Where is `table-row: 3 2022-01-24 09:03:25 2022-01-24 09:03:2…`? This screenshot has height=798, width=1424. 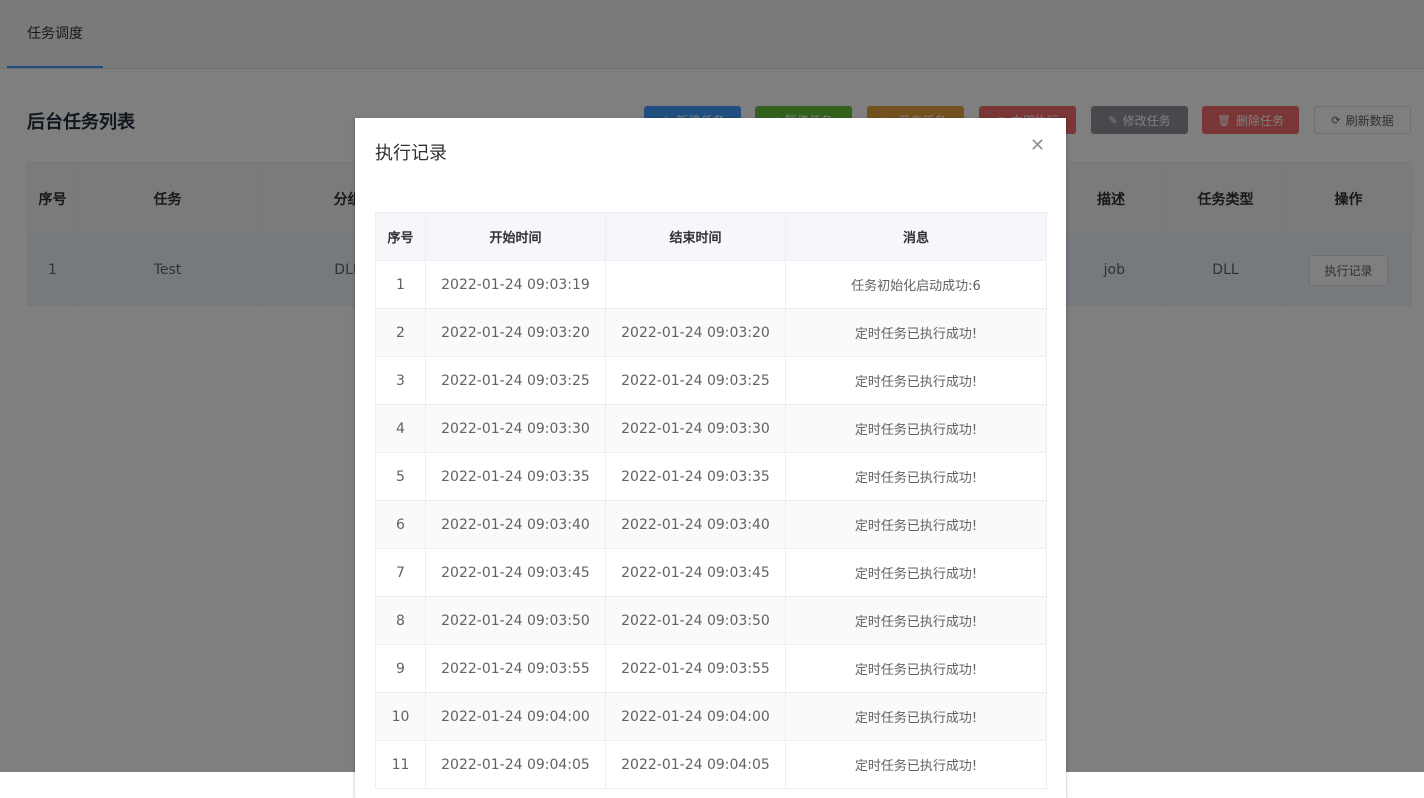 table-row: 3 2022-01-24 09:03:25 2022-01-24 09:03:2… is located at coordinates (711, 380).